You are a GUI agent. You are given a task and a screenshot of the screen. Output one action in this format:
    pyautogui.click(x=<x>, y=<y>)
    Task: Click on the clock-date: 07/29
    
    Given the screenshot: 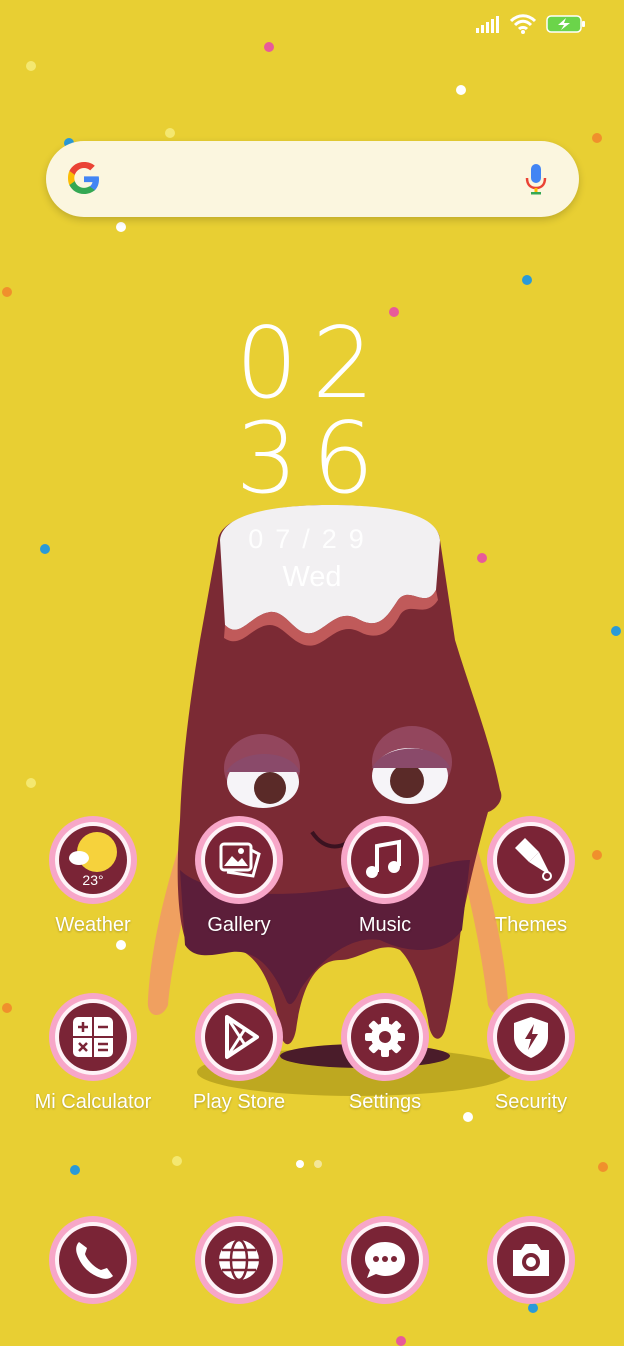 What is the action you would take?
    pyautogui.click(x=312, y=539)
    